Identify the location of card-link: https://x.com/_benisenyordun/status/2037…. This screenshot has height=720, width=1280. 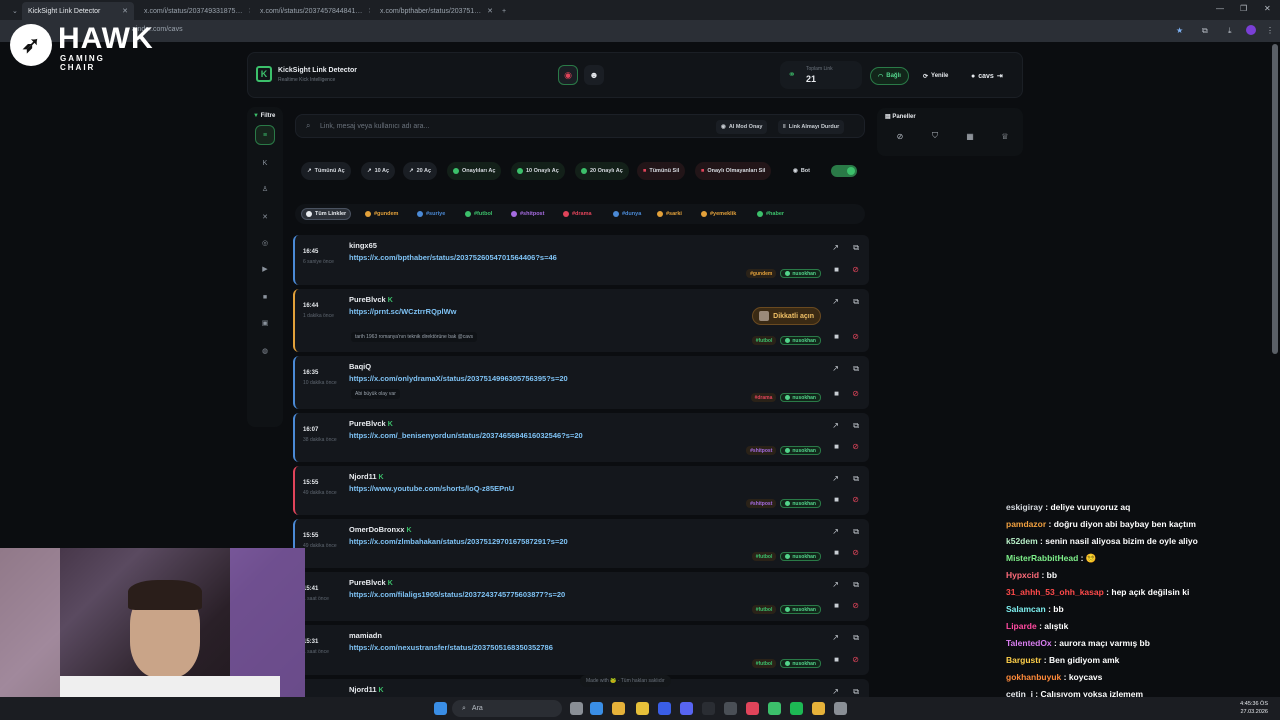
(466, 435).